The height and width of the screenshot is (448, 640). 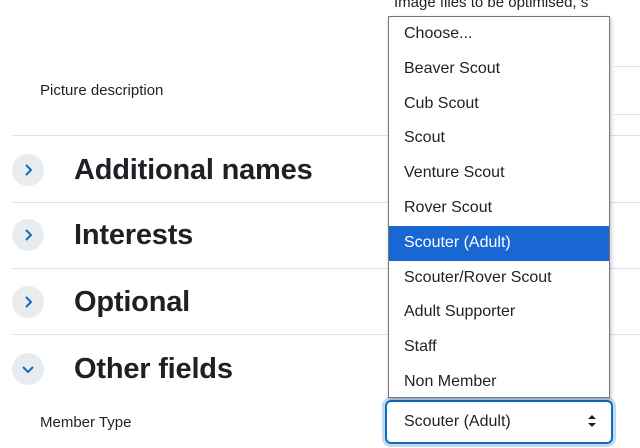 I want to click on section-title: Optional, so click(x=132, y=302).